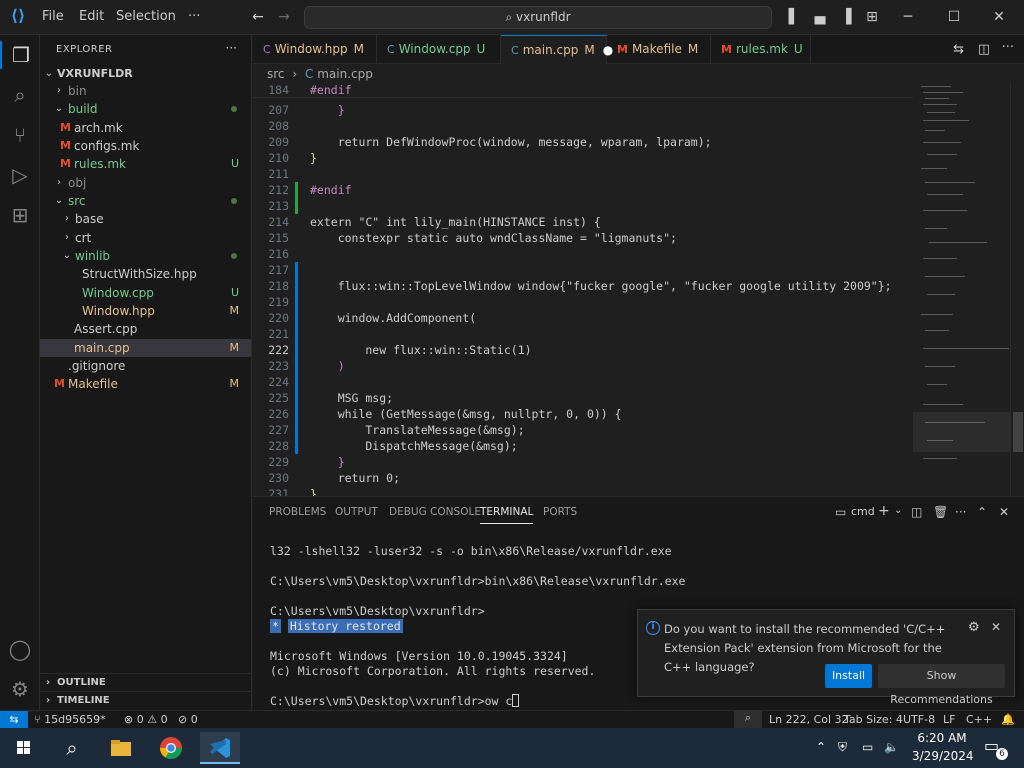 Image resolution: width=1024 pixels, height=768 pixels. Describe the element at coordinates (145, 384) in the screenshot. I see `tree-item-makefile: M Makefile M` at that location.